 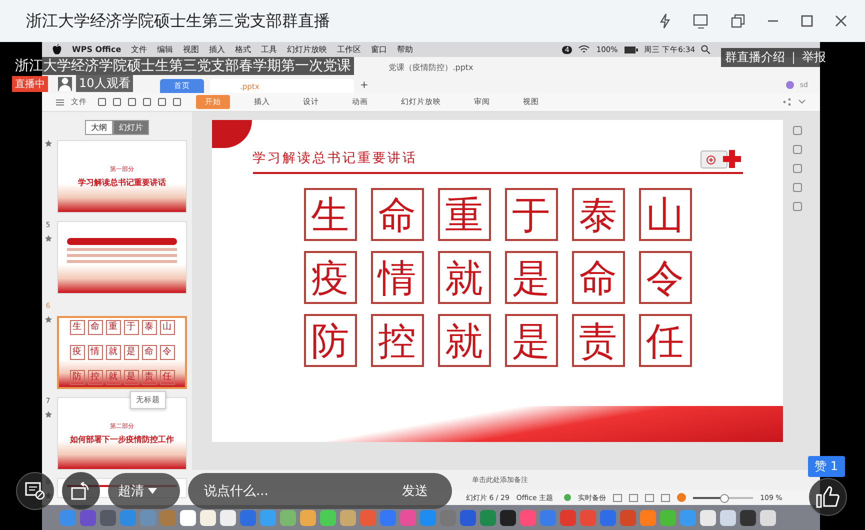 I want to click on thumbnail-character: 防, so click(x=77, y=377).